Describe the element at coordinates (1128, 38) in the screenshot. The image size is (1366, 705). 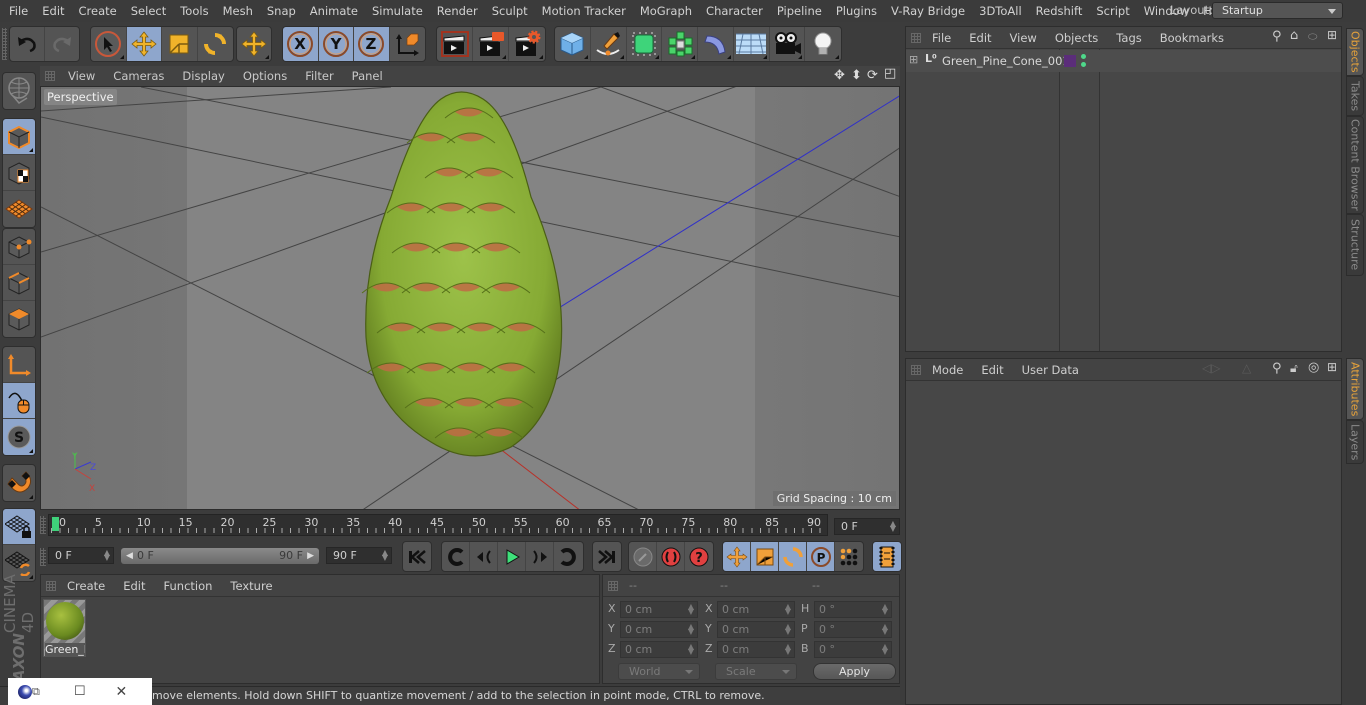
I see `object-menu-tags: Tags` at that location.